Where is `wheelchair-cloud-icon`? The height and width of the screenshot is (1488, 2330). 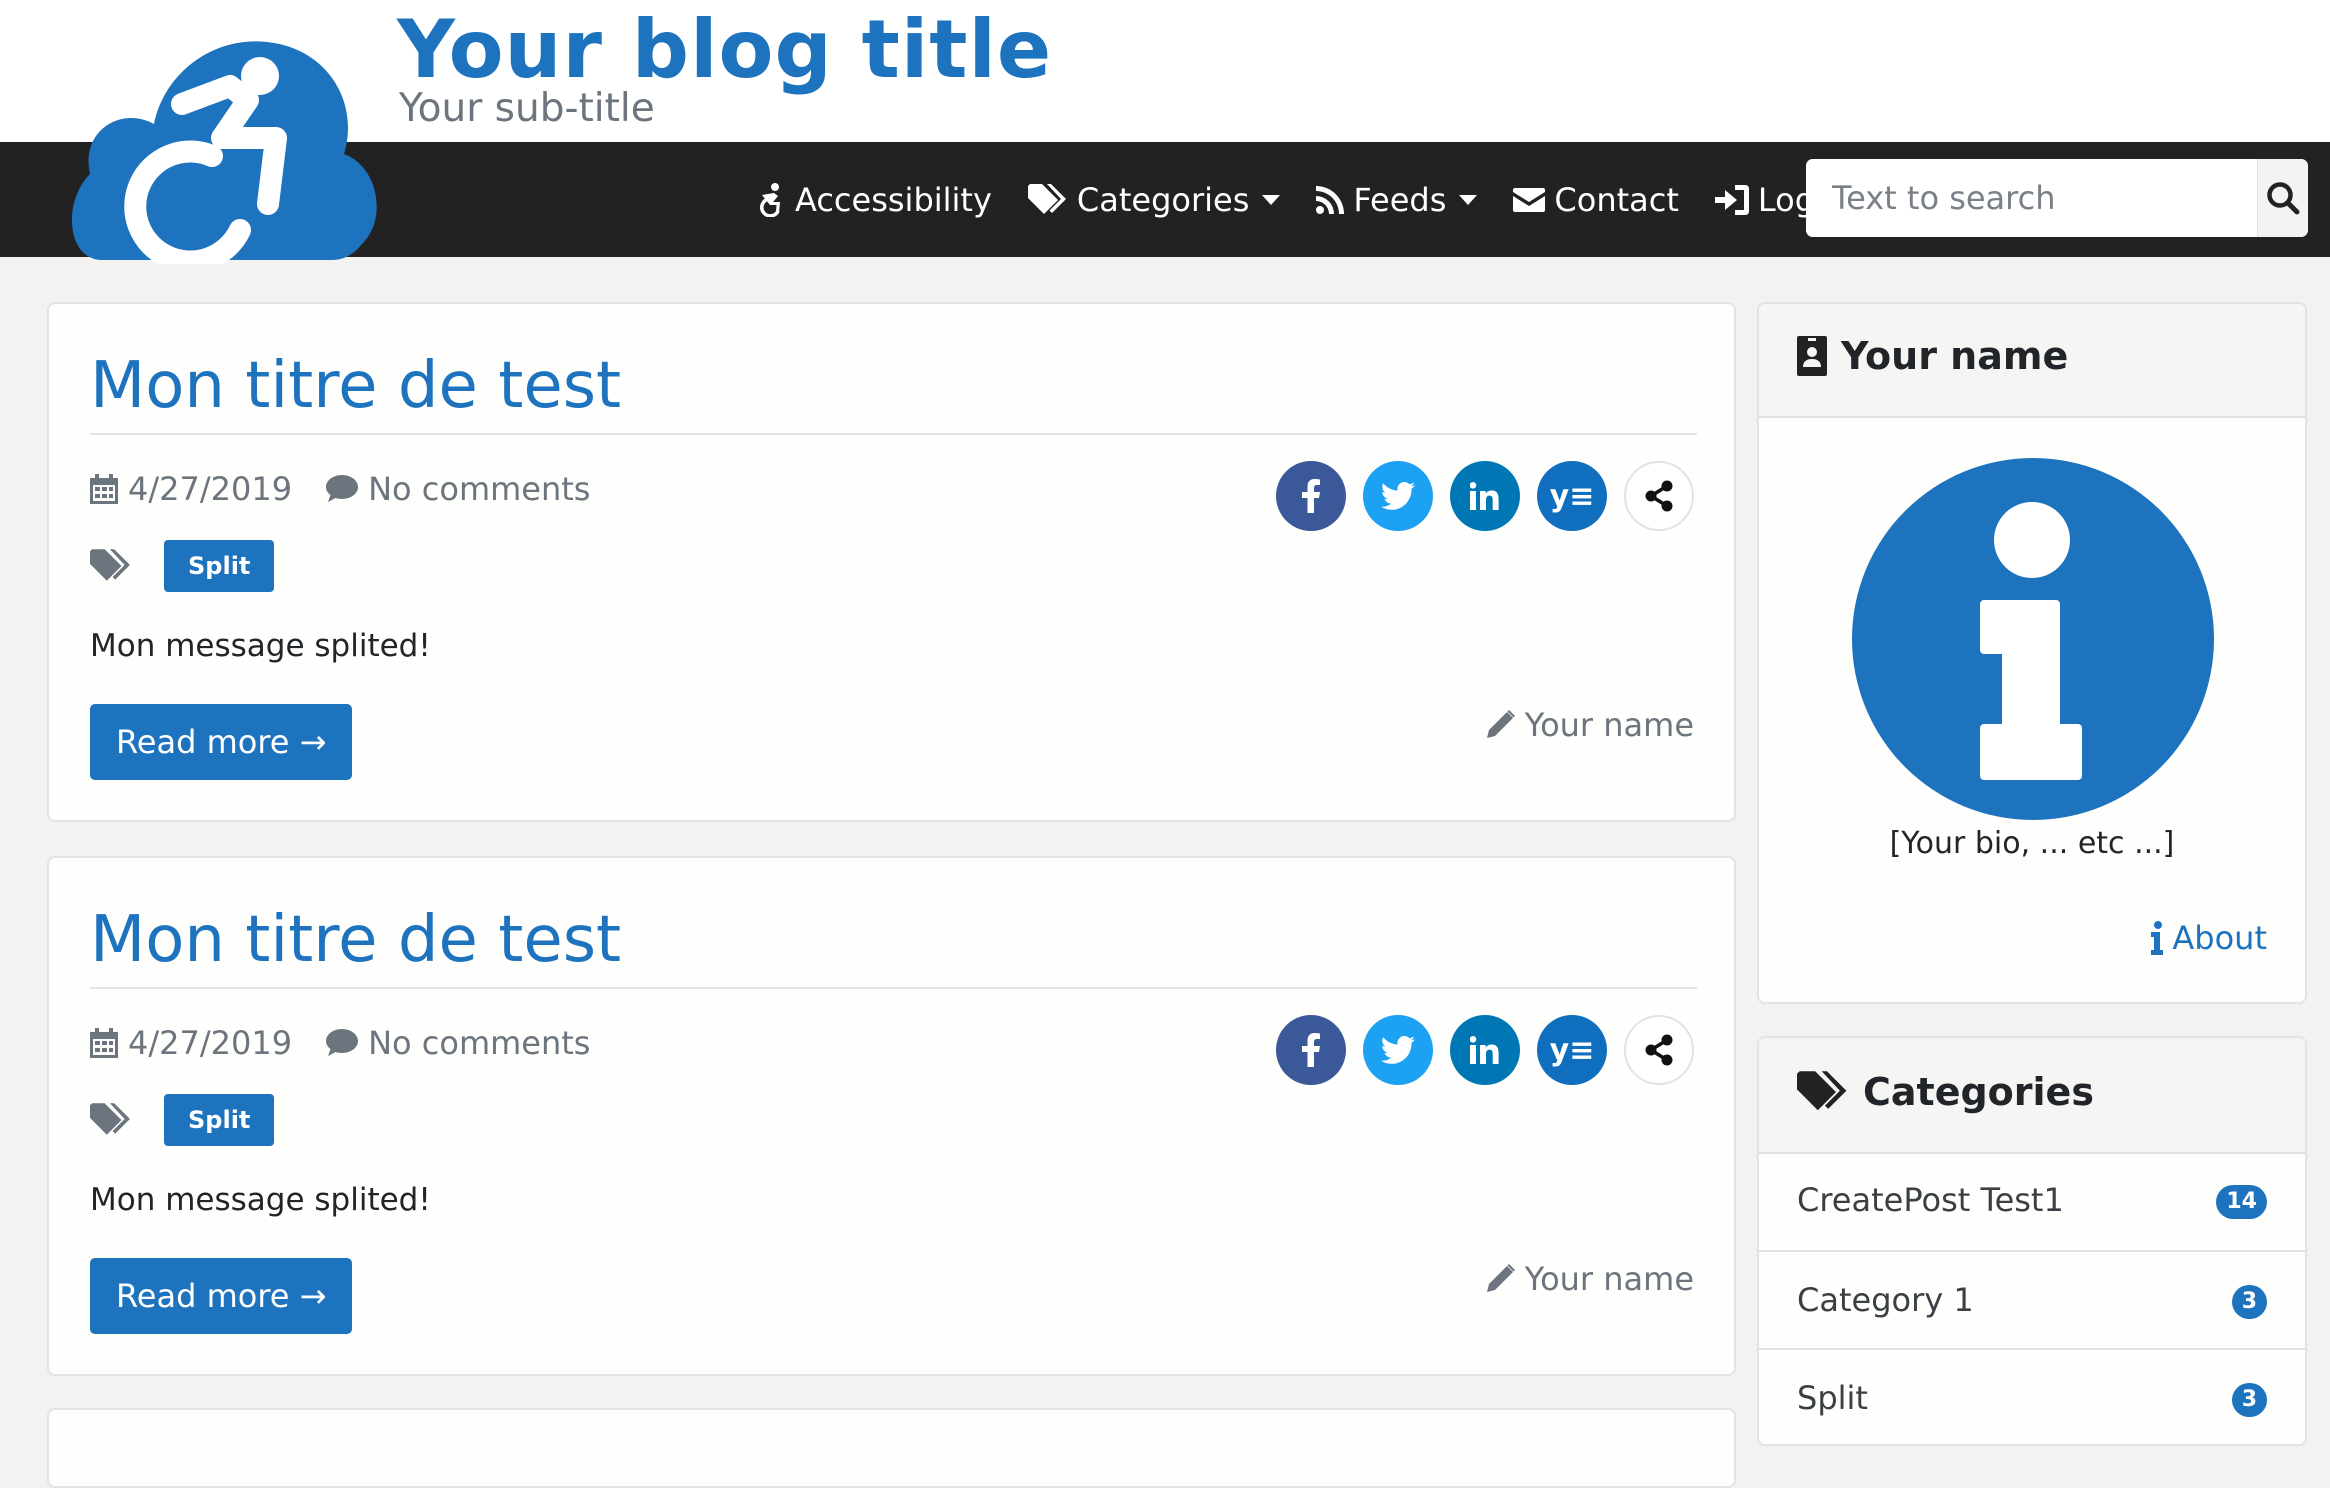
wheelchair-cloud-icon is located at coordinates (222, 149).